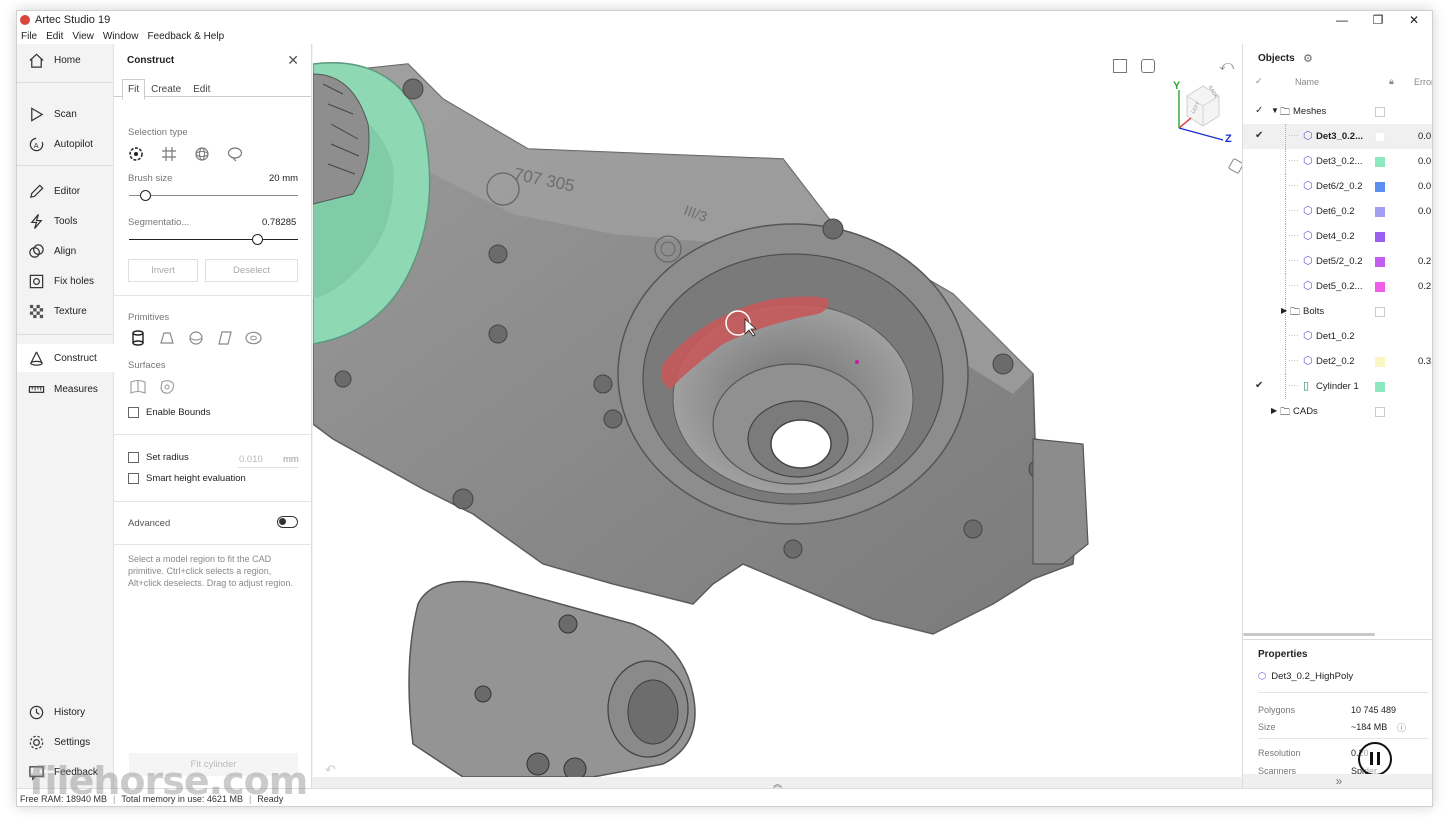 The height and width of the screenshot is (827, 1451). What do you see at coordinates (224, 337) in the screenshot?
I see `plane-primitive-icon` at bounding box center [224, 337].